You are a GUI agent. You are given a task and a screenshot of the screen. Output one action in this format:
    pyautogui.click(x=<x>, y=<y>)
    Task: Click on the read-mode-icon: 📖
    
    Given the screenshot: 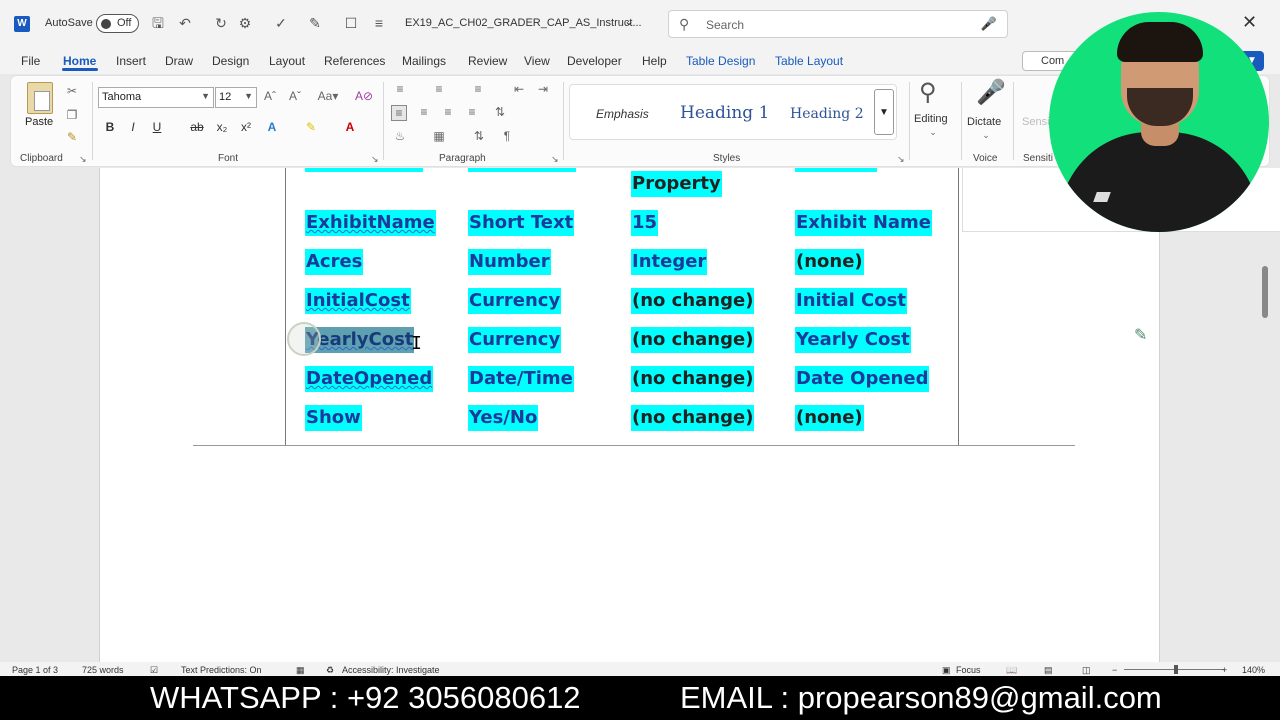 What is the action you would take?
    pyautogui.click(x=1011, y=670)
    